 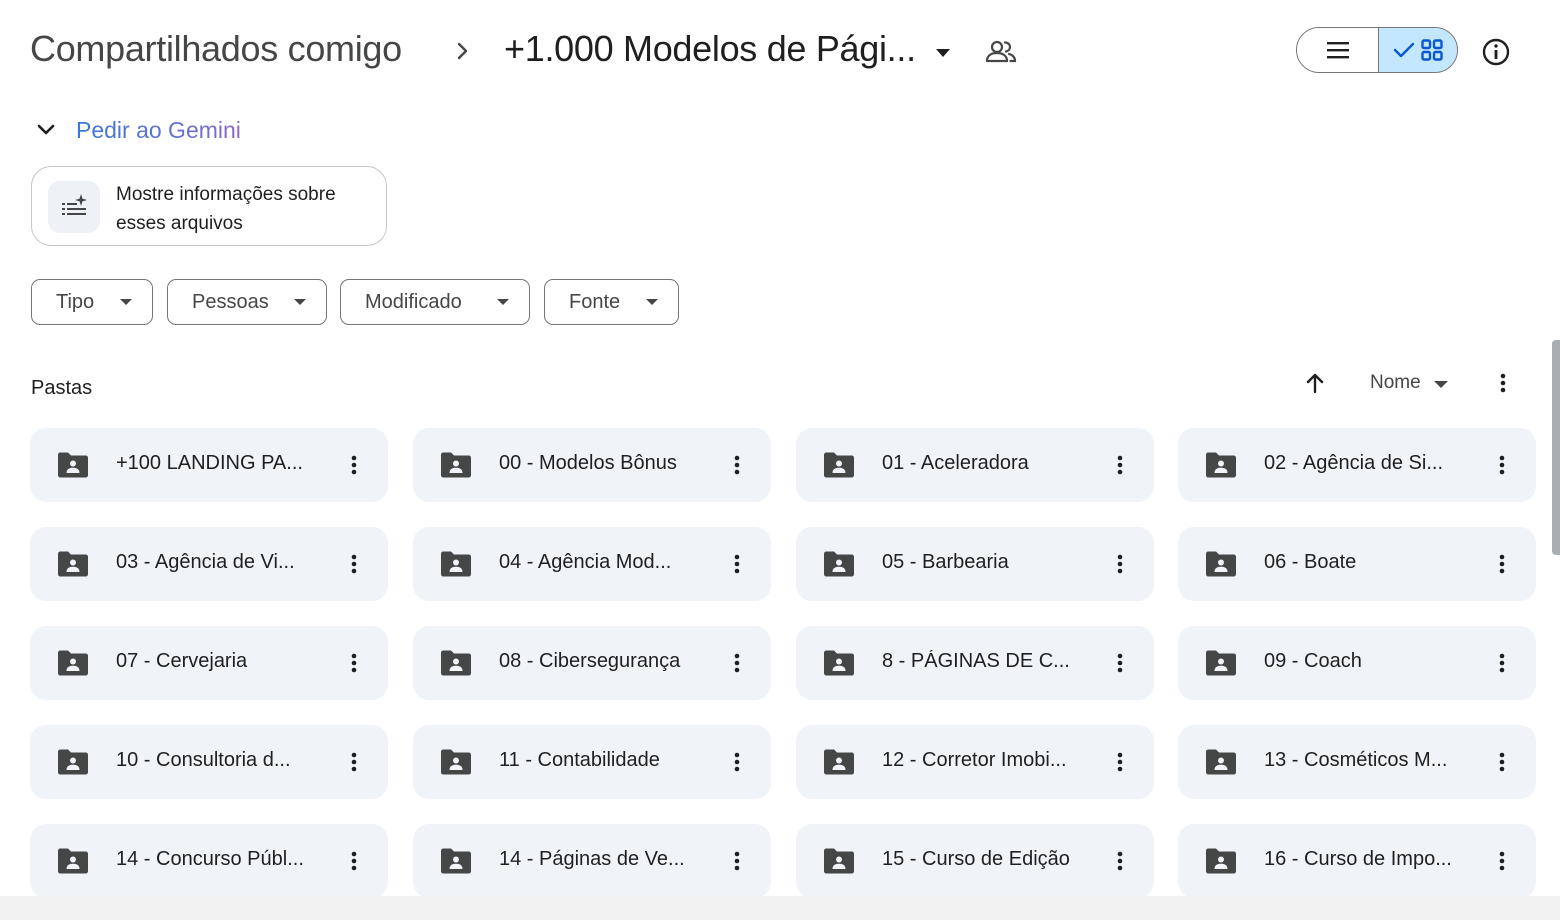 I want to click on filter-people-label: Pessoas, so click(x=230, y=301).